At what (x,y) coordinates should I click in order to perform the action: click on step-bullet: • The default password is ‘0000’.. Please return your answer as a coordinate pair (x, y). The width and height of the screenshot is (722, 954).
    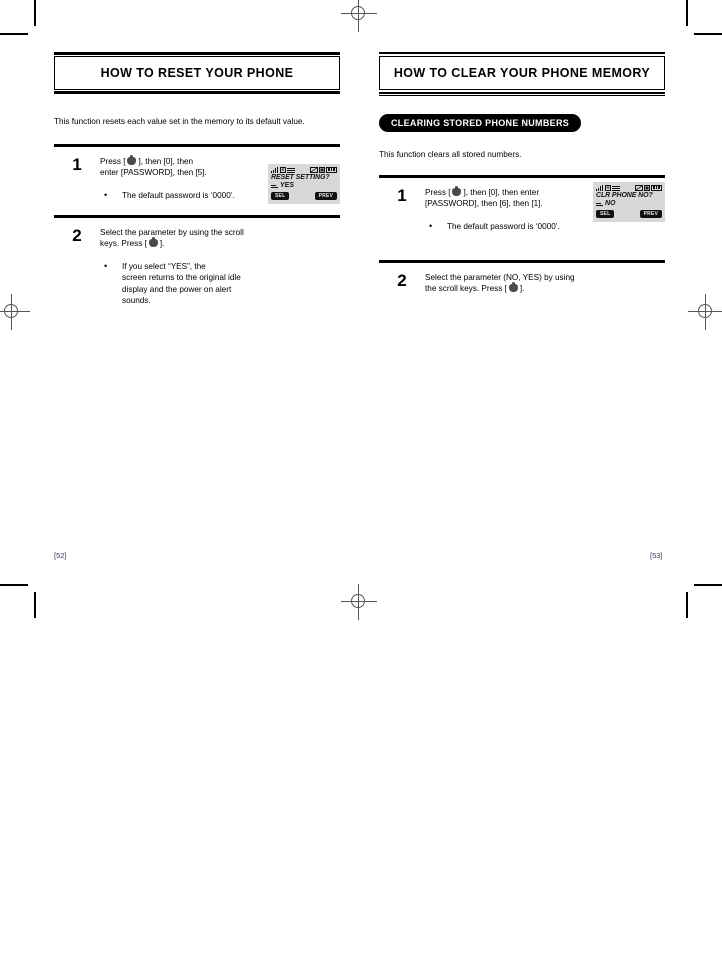
    Looking at the image, I should click on (545, 227).